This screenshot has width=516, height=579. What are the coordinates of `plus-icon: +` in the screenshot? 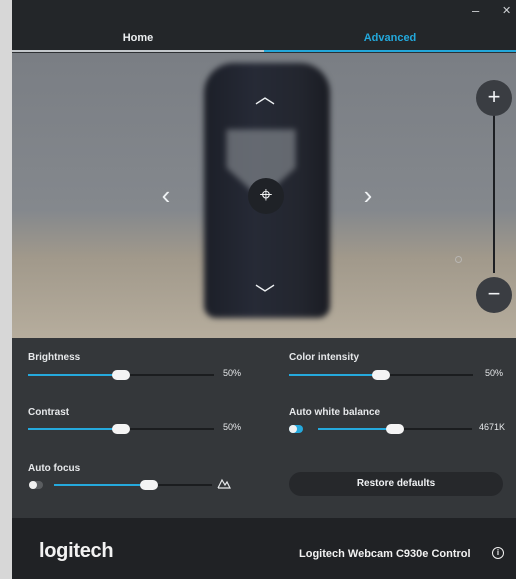 It's located at (494, 96).